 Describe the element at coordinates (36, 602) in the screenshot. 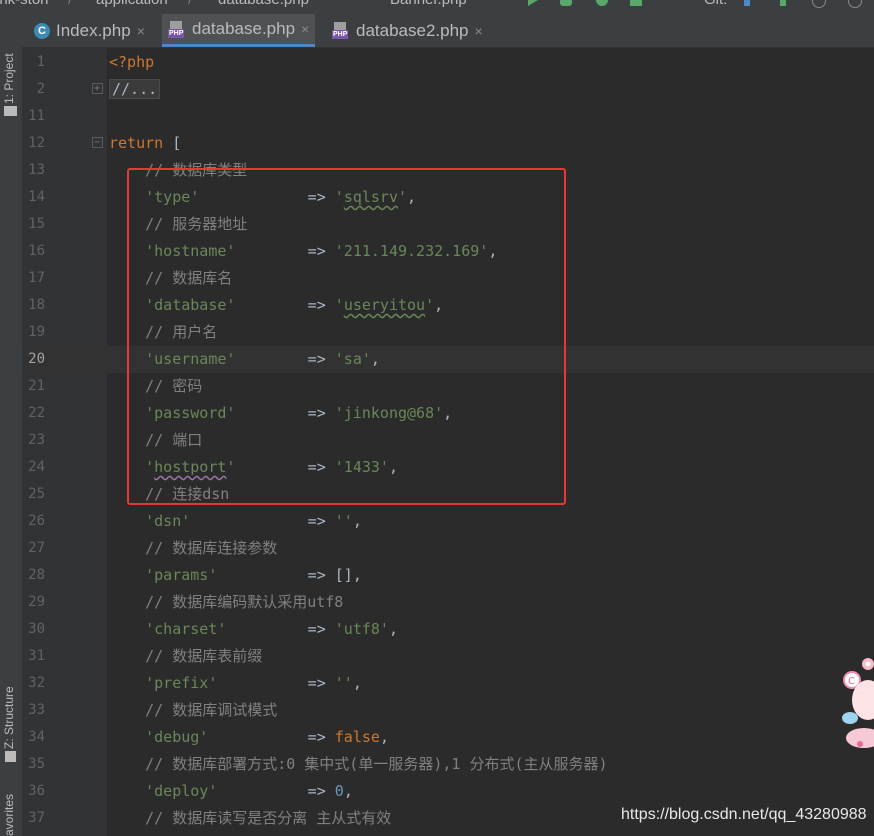

I see `line-number: 29` at that location.